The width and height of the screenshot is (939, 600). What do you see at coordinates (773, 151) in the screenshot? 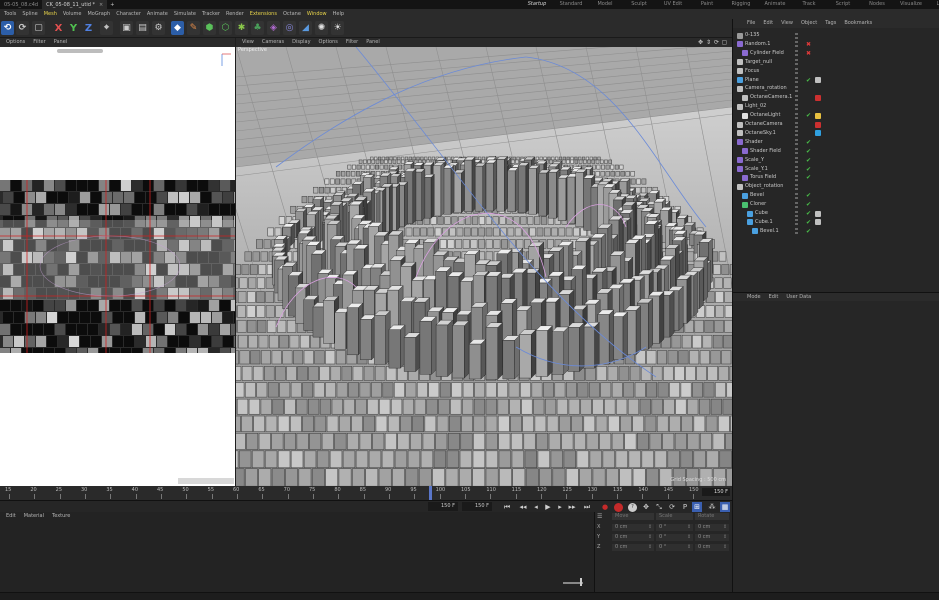
I see `object-row: Shader Field` at bounding box center [773, 151].